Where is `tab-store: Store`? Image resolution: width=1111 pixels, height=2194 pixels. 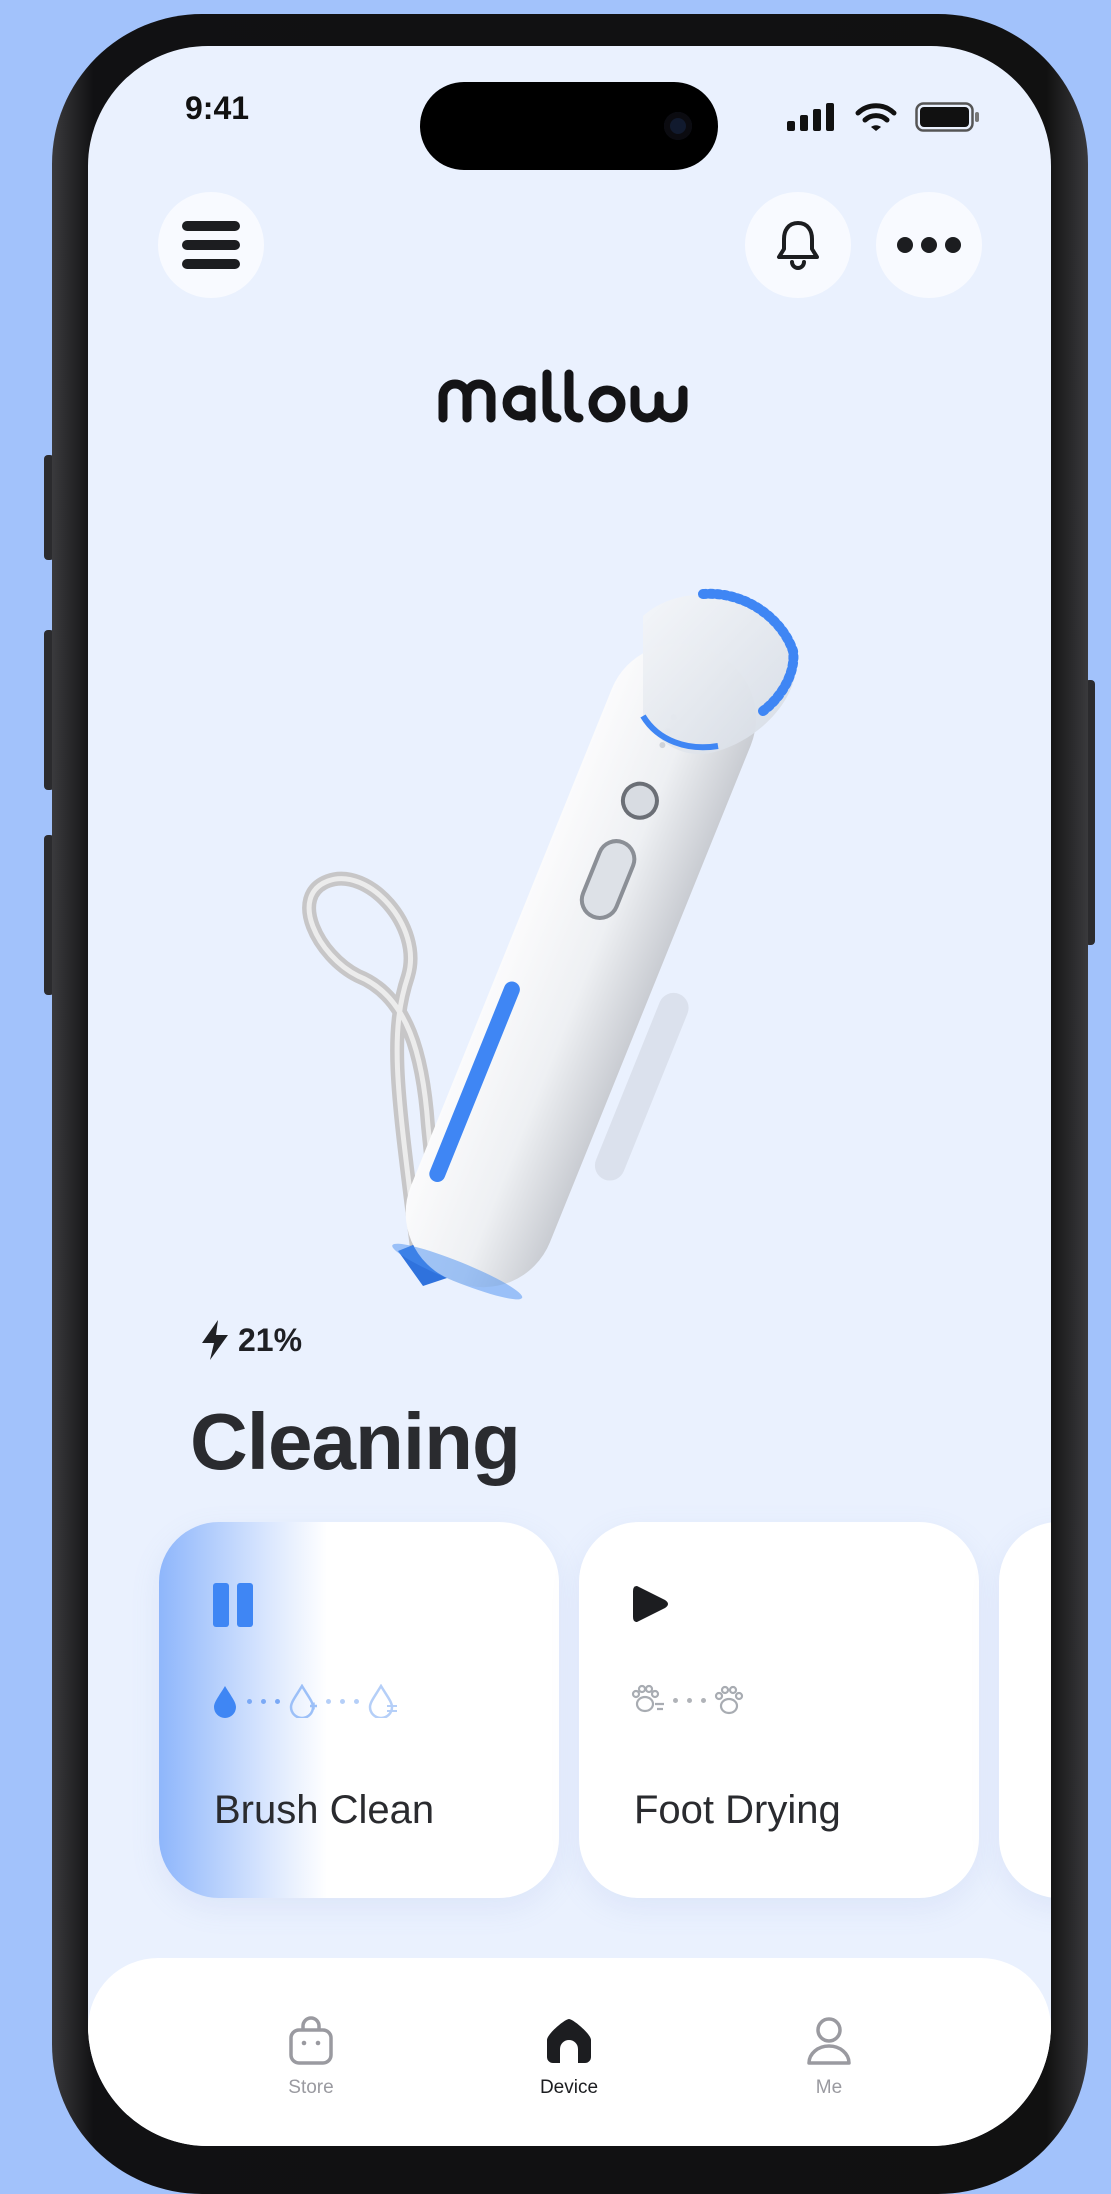 tab-store: Store is located at coordinates (311, 2057).